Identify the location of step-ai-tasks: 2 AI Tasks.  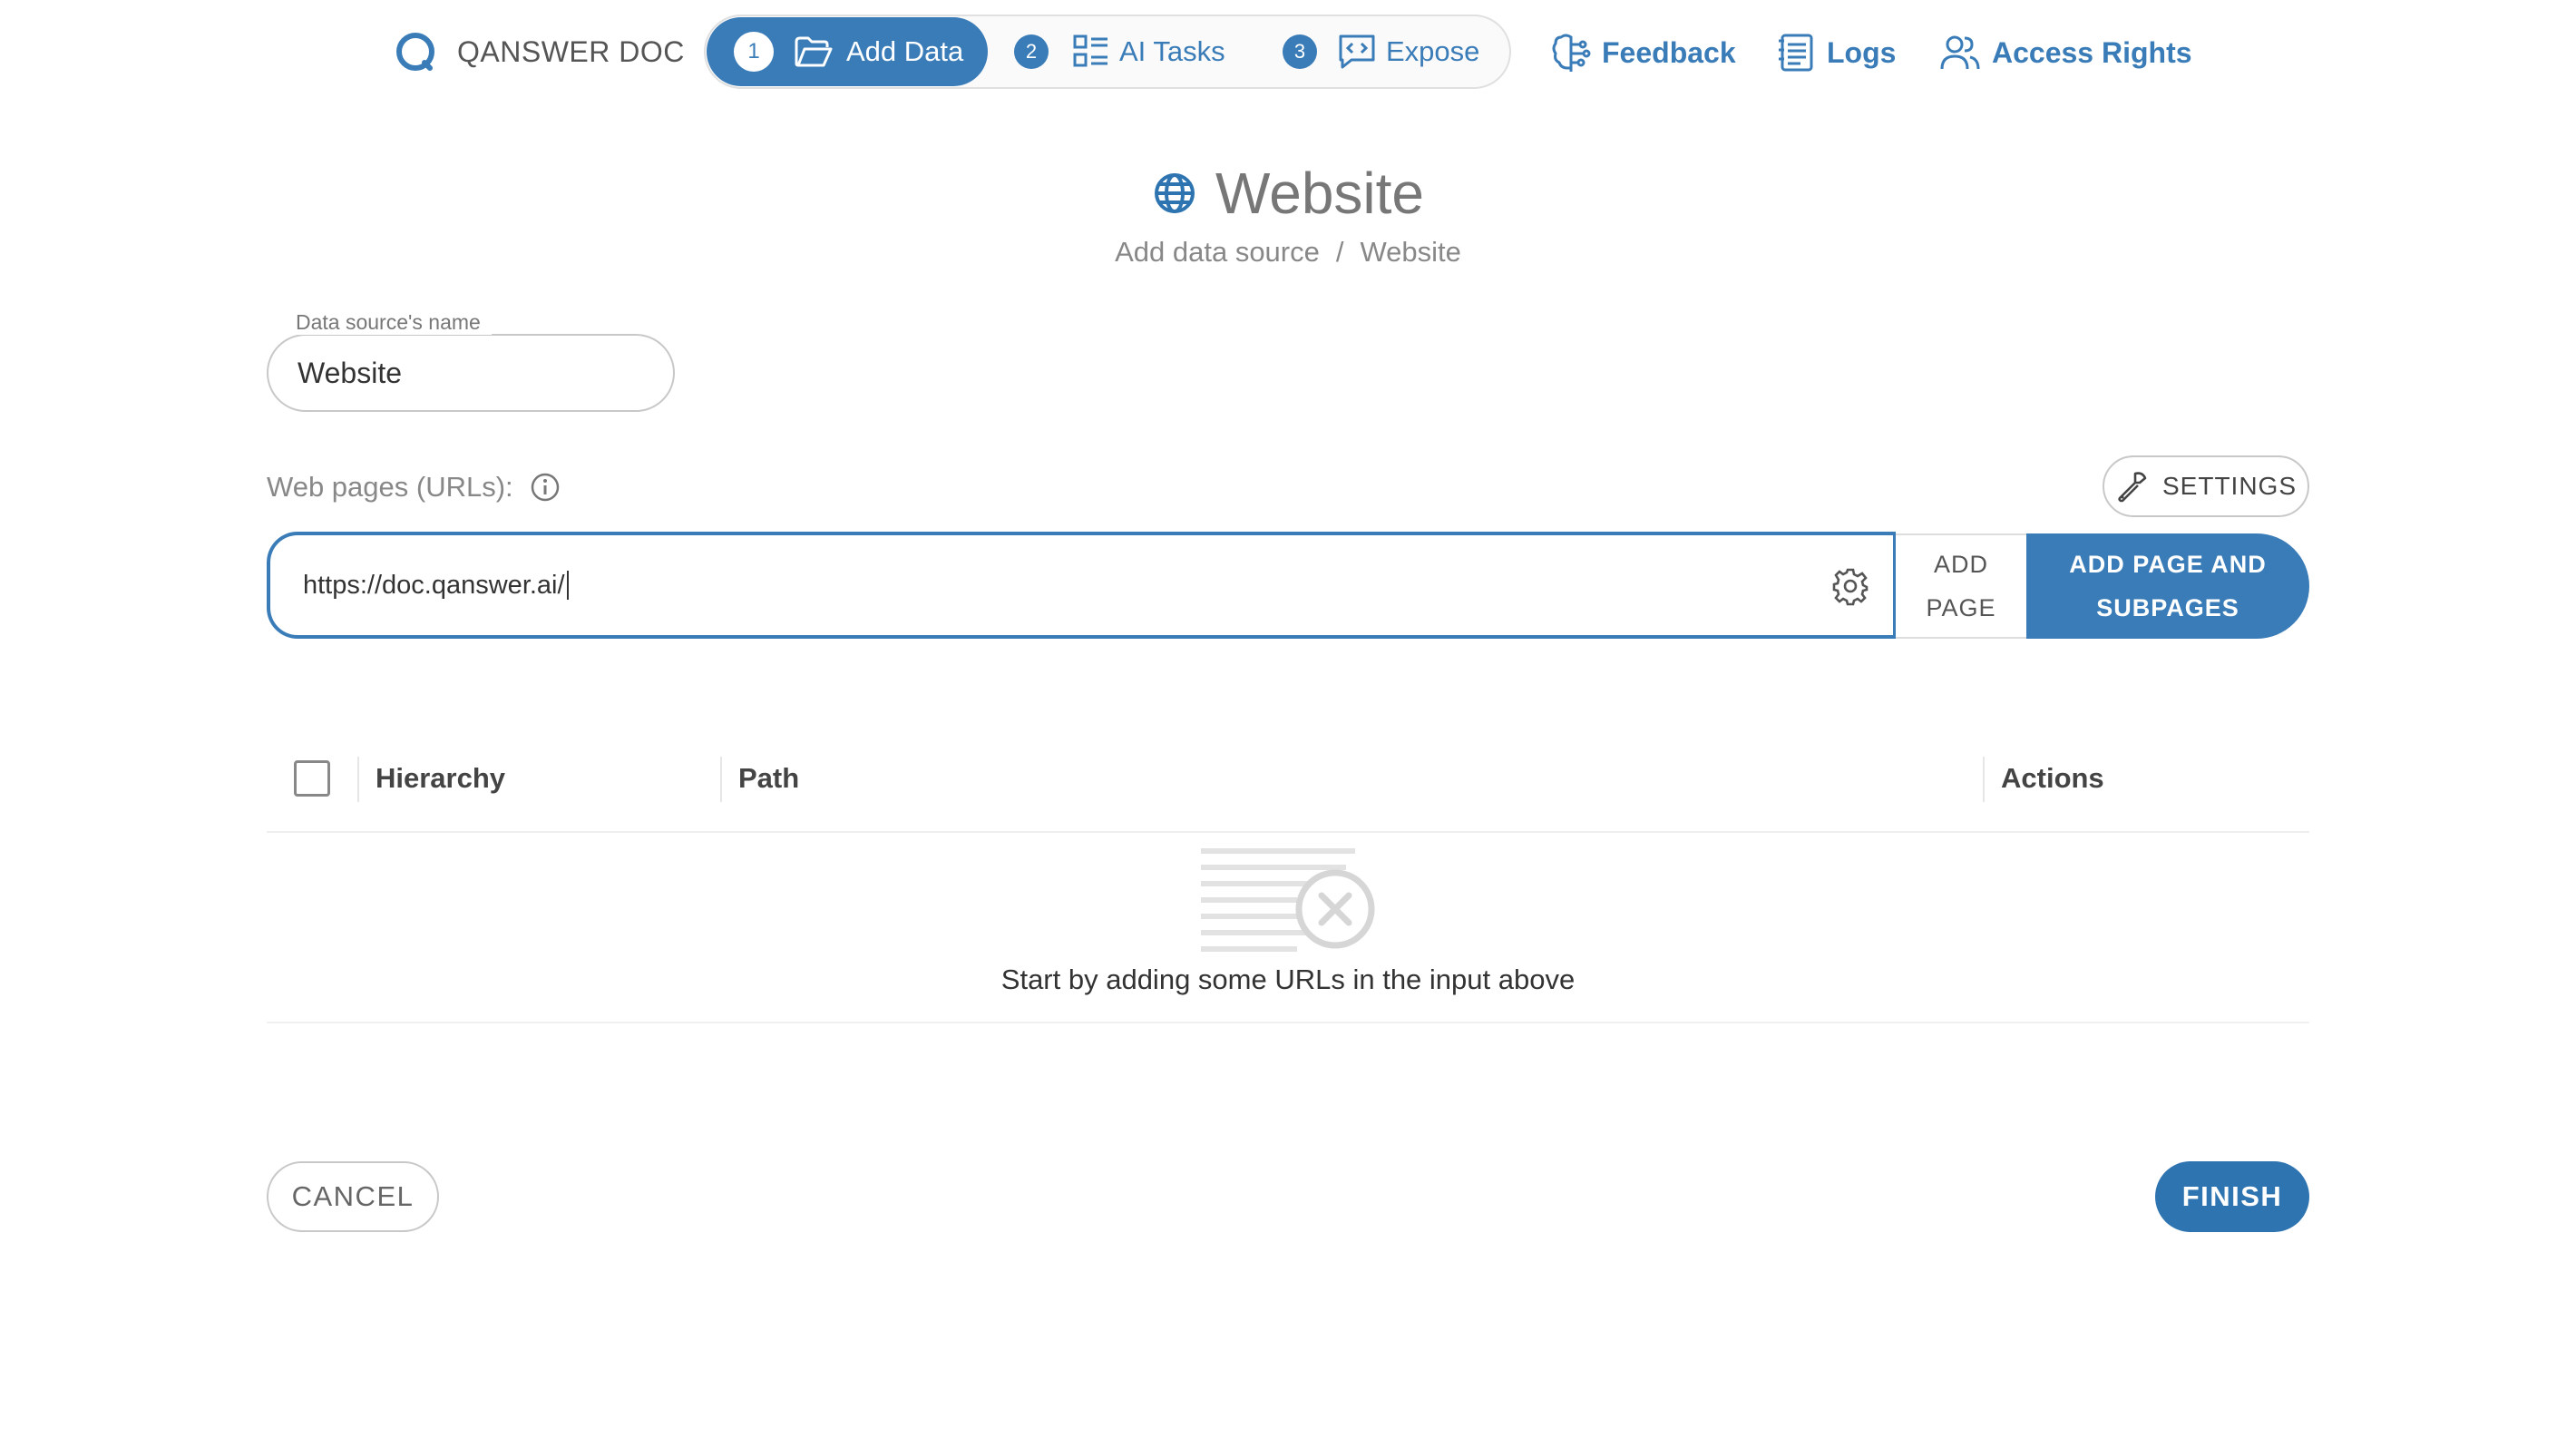
(1119, 51).